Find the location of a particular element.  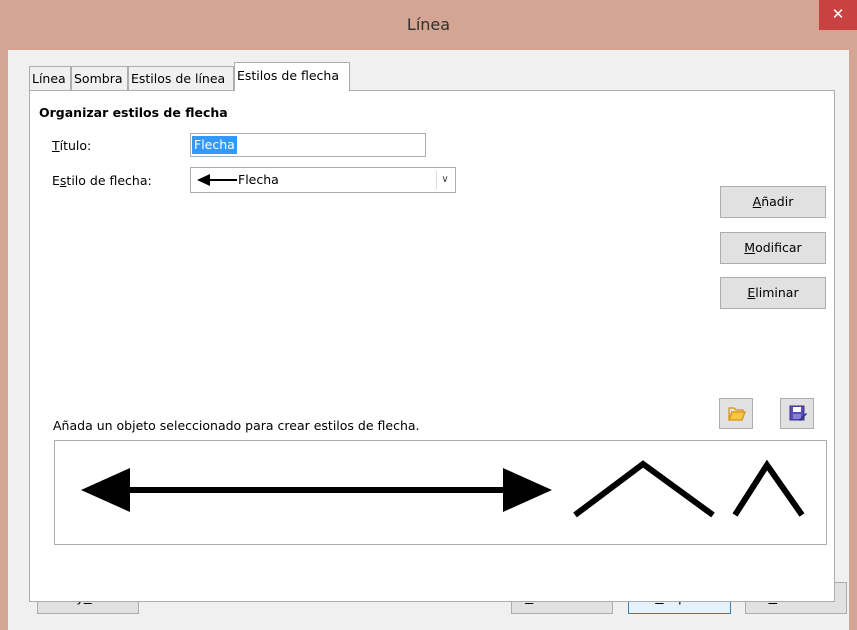

modify-button: Modificar is located at coordinates (773, 248).